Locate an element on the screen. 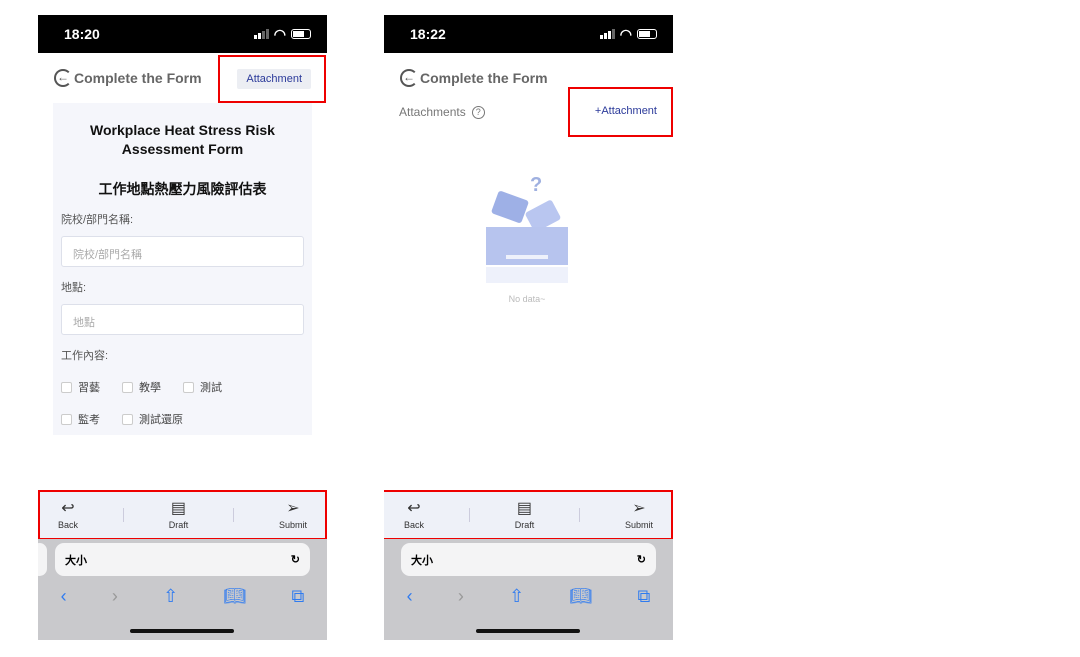  empty-state: ? No data~ is located at coordinates (527, 239).